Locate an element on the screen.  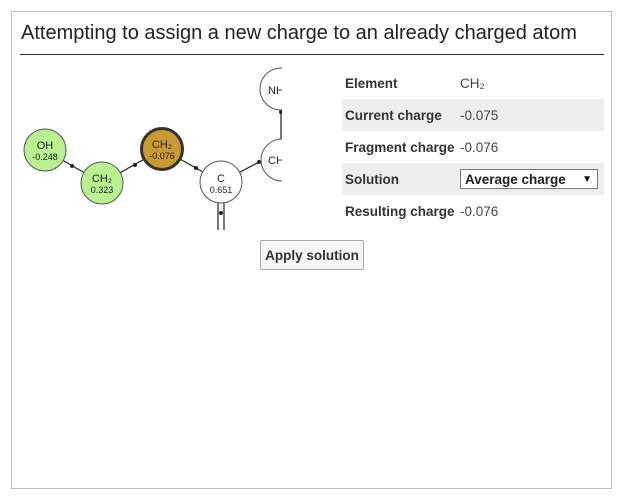
atom-ch2-left: CH₂ 0.323 is located at coordinates (102, 183).